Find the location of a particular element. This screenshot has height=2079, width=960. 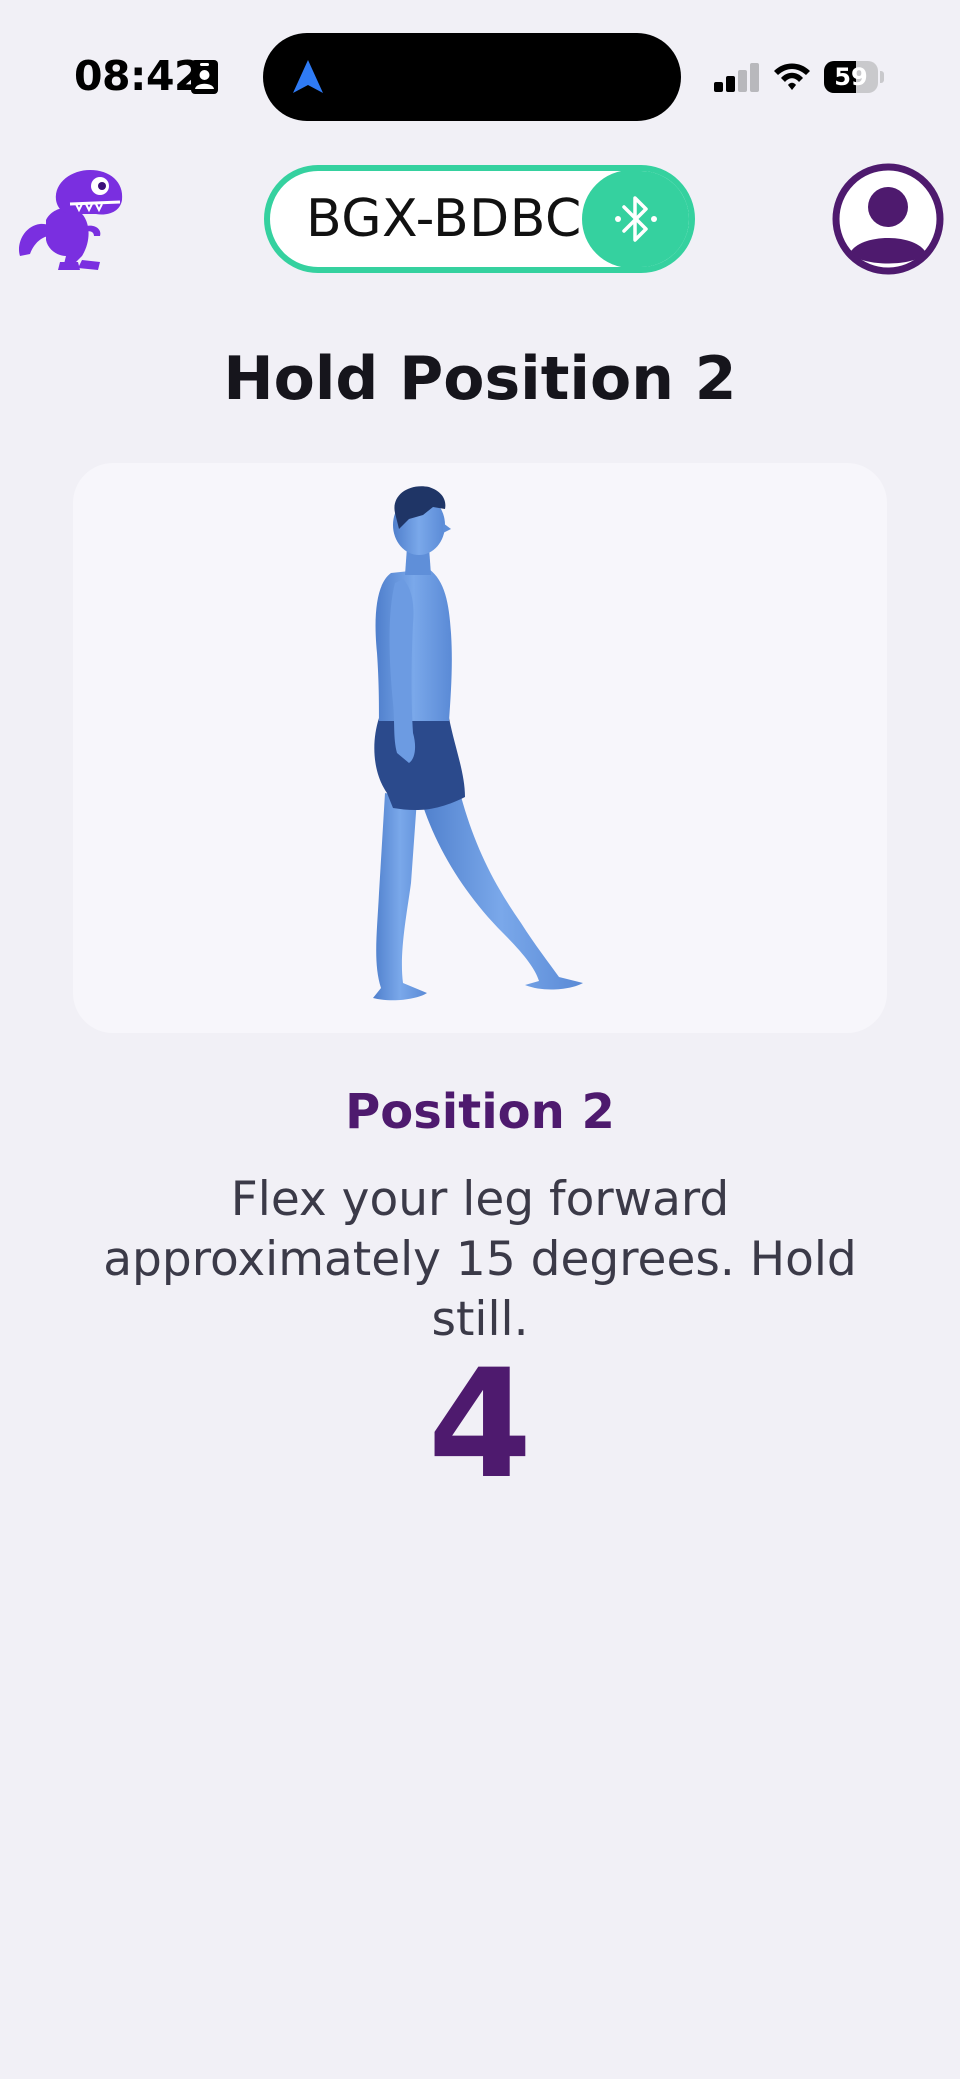

bluetooth-icon is located at coordinates (636, 219).